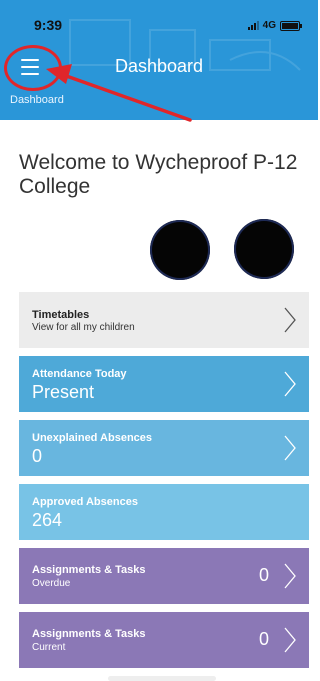 This screenshot has height=681, width=320. What do you see at coordinates (164, 640) in the screenshot?
I see `assignments-current-card: Assignments & Tasks Current 0` at bounding box center [164, 640].